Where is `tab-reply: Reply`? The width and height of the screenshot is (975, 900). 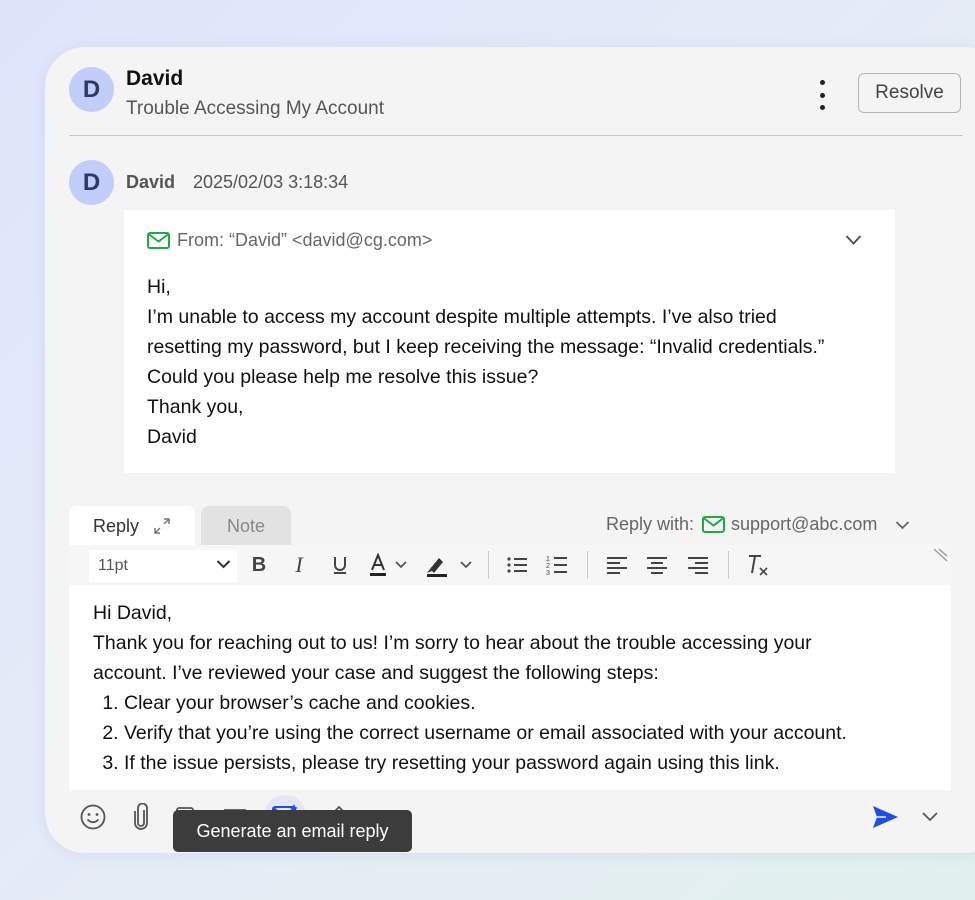 tab-reply: Reply is located at coordinates (132, 526).